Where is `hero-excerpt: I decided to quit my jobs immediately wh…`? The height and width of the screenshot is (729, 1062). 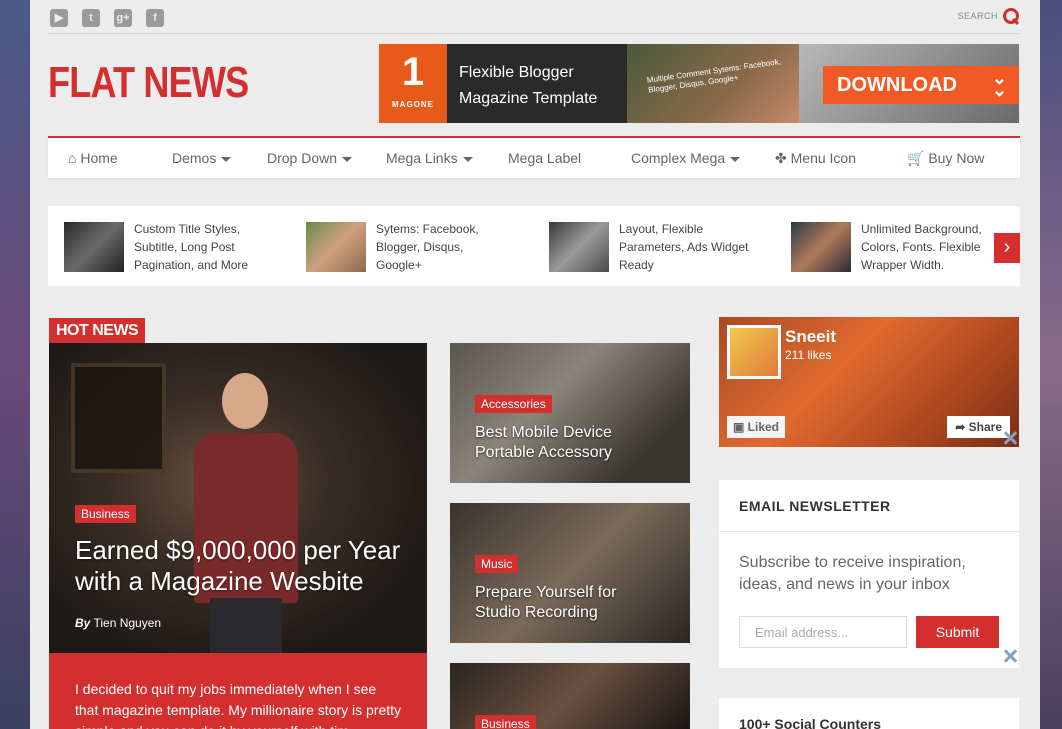 hero-excerpt: I decided to quit my jobs immediately wh… is located at coordinates (238, 691).